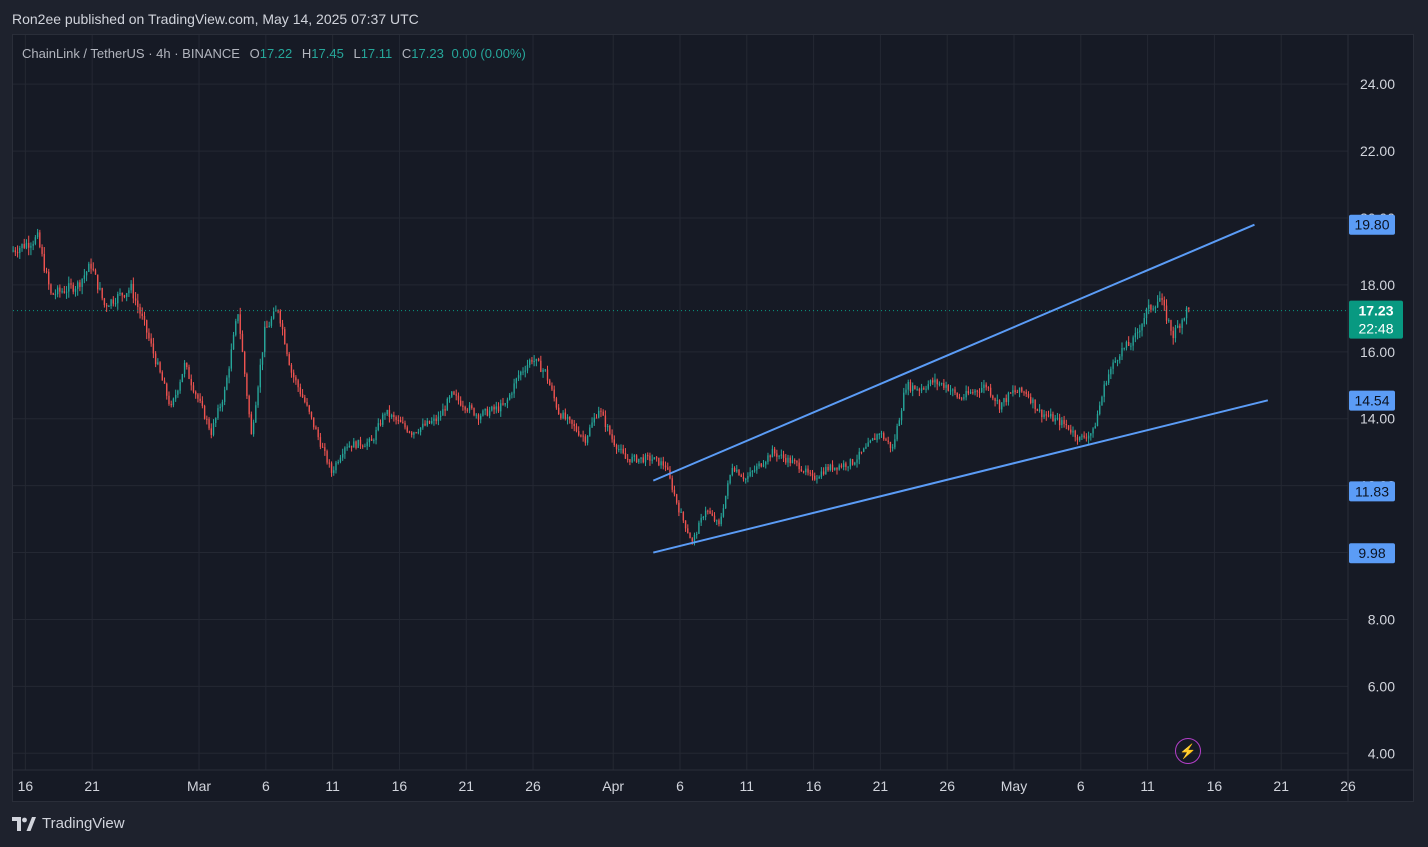  Describe the element at coordinates (947, 786) in the screenshot. I see `x-tick-label: 26` at that location.